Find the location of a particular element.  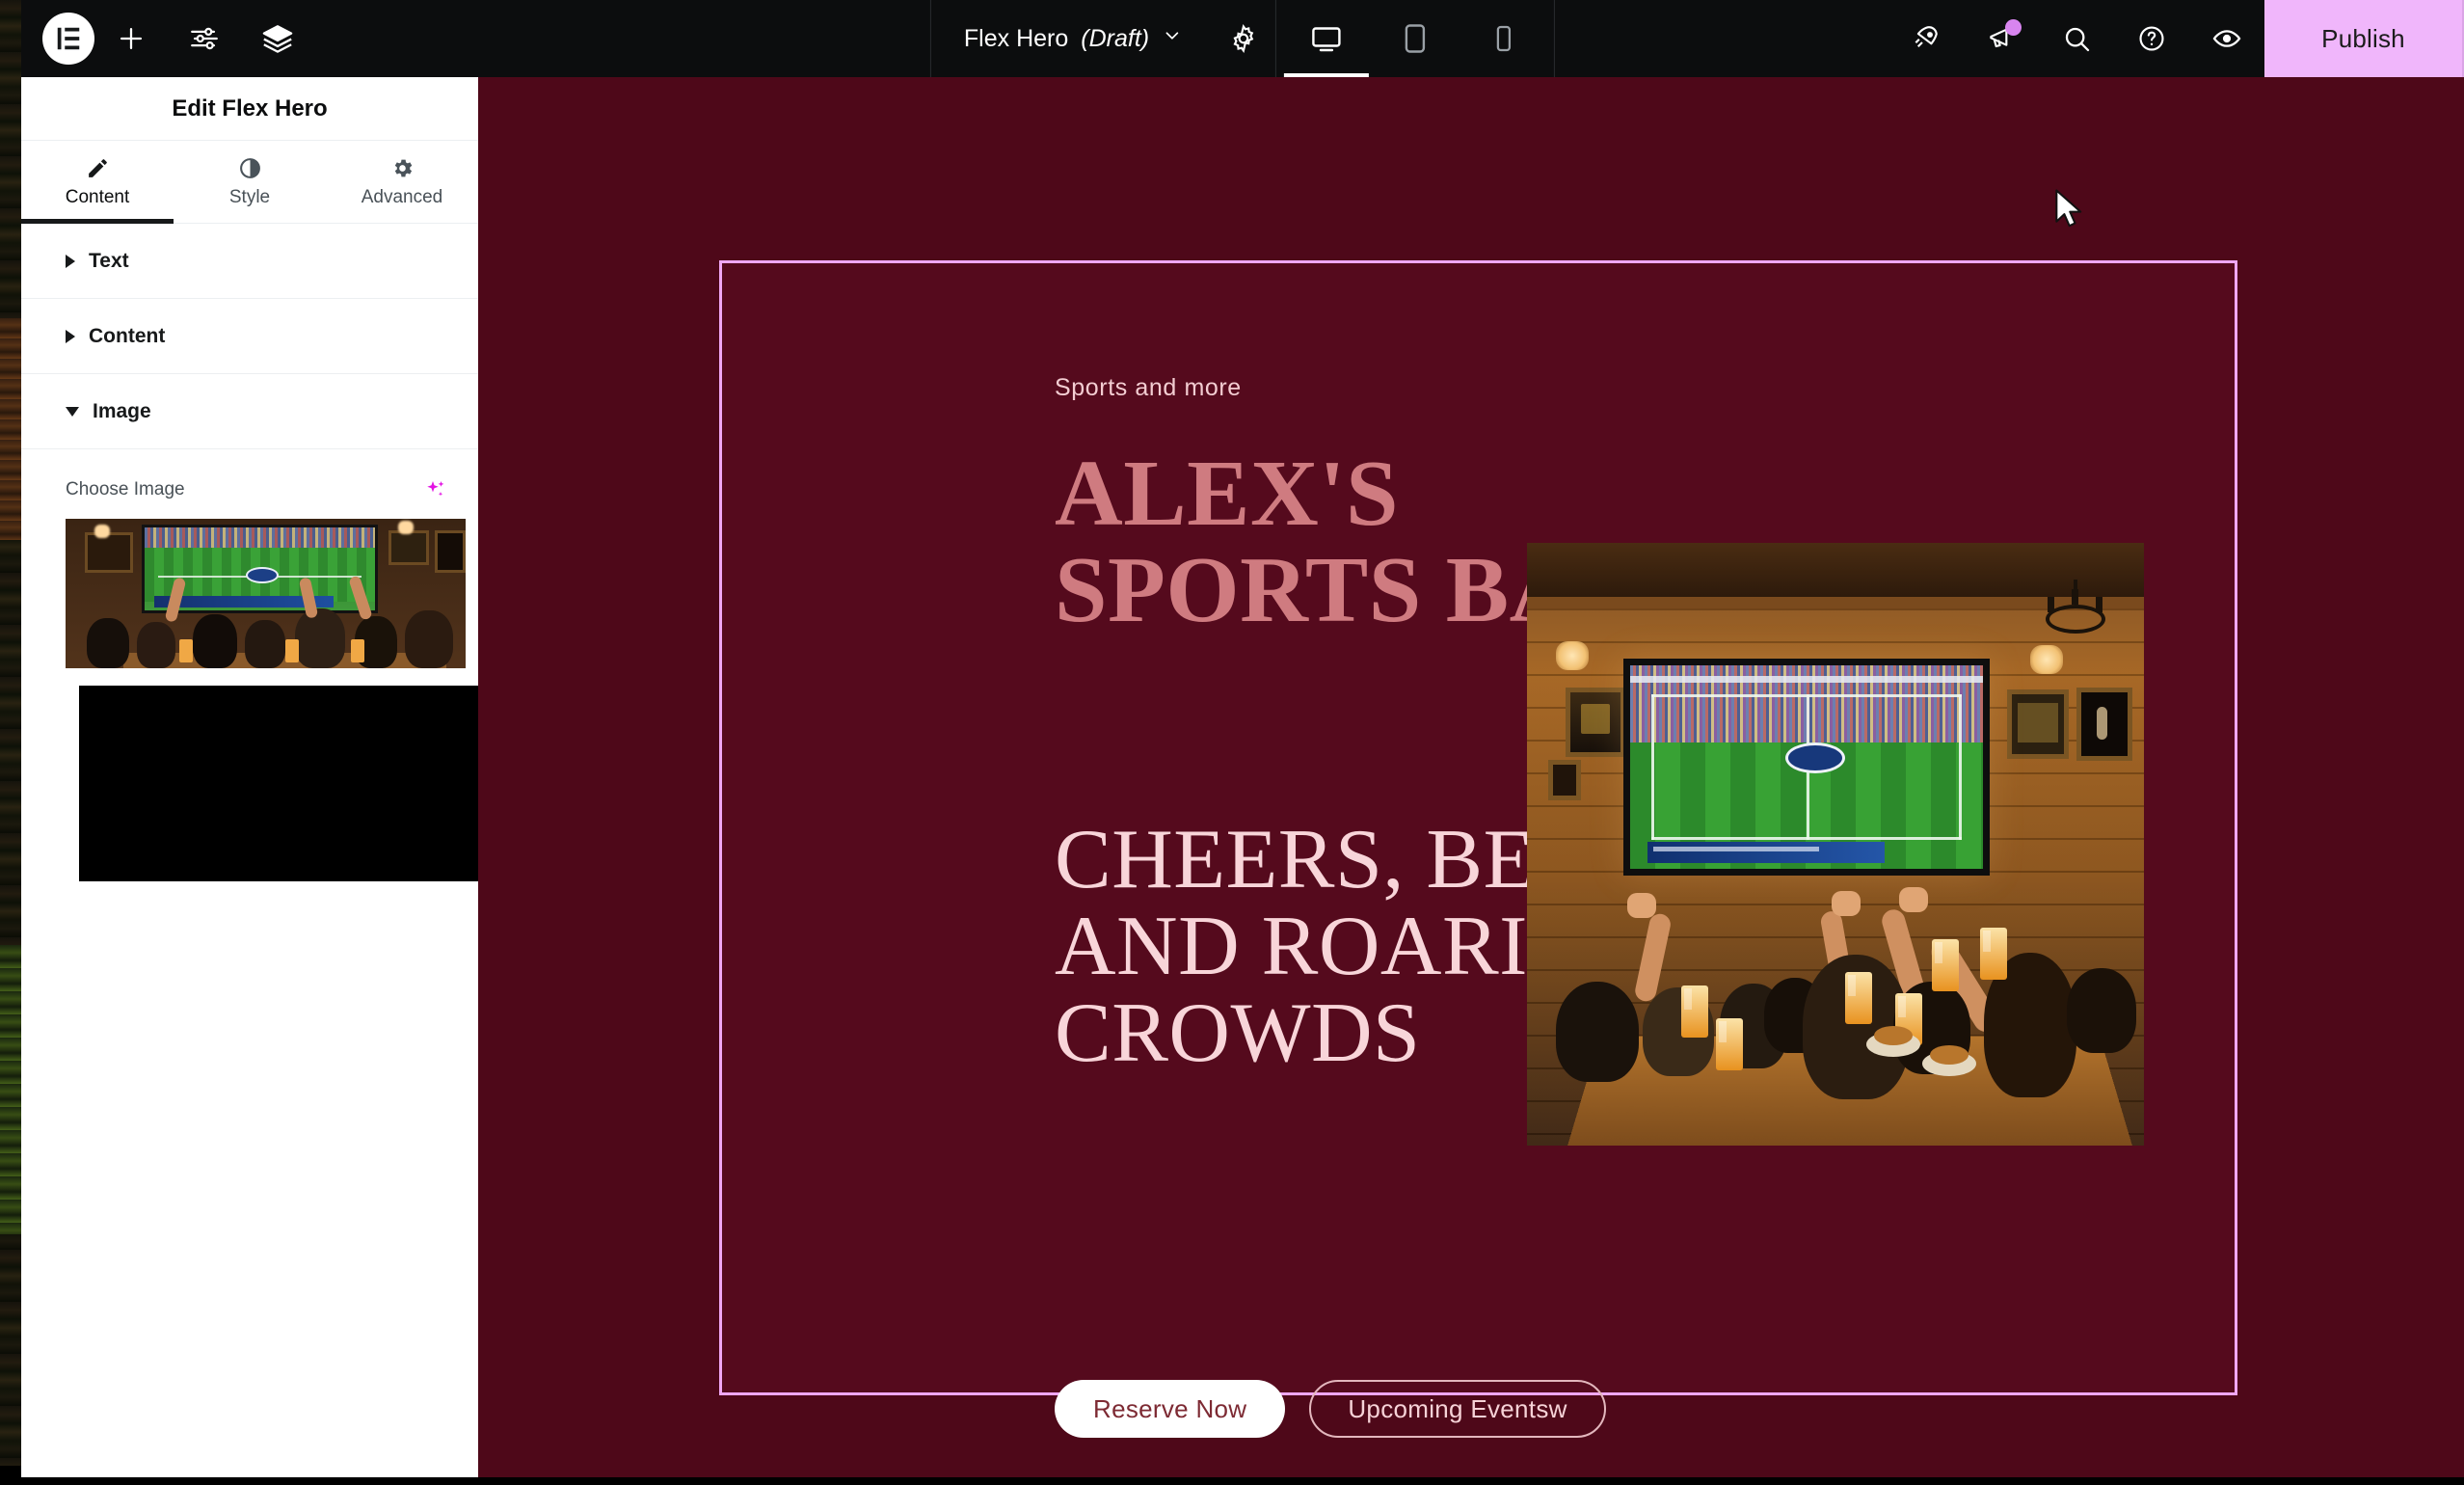

document-status: (Draft) is located at coordinates (1116, 38).